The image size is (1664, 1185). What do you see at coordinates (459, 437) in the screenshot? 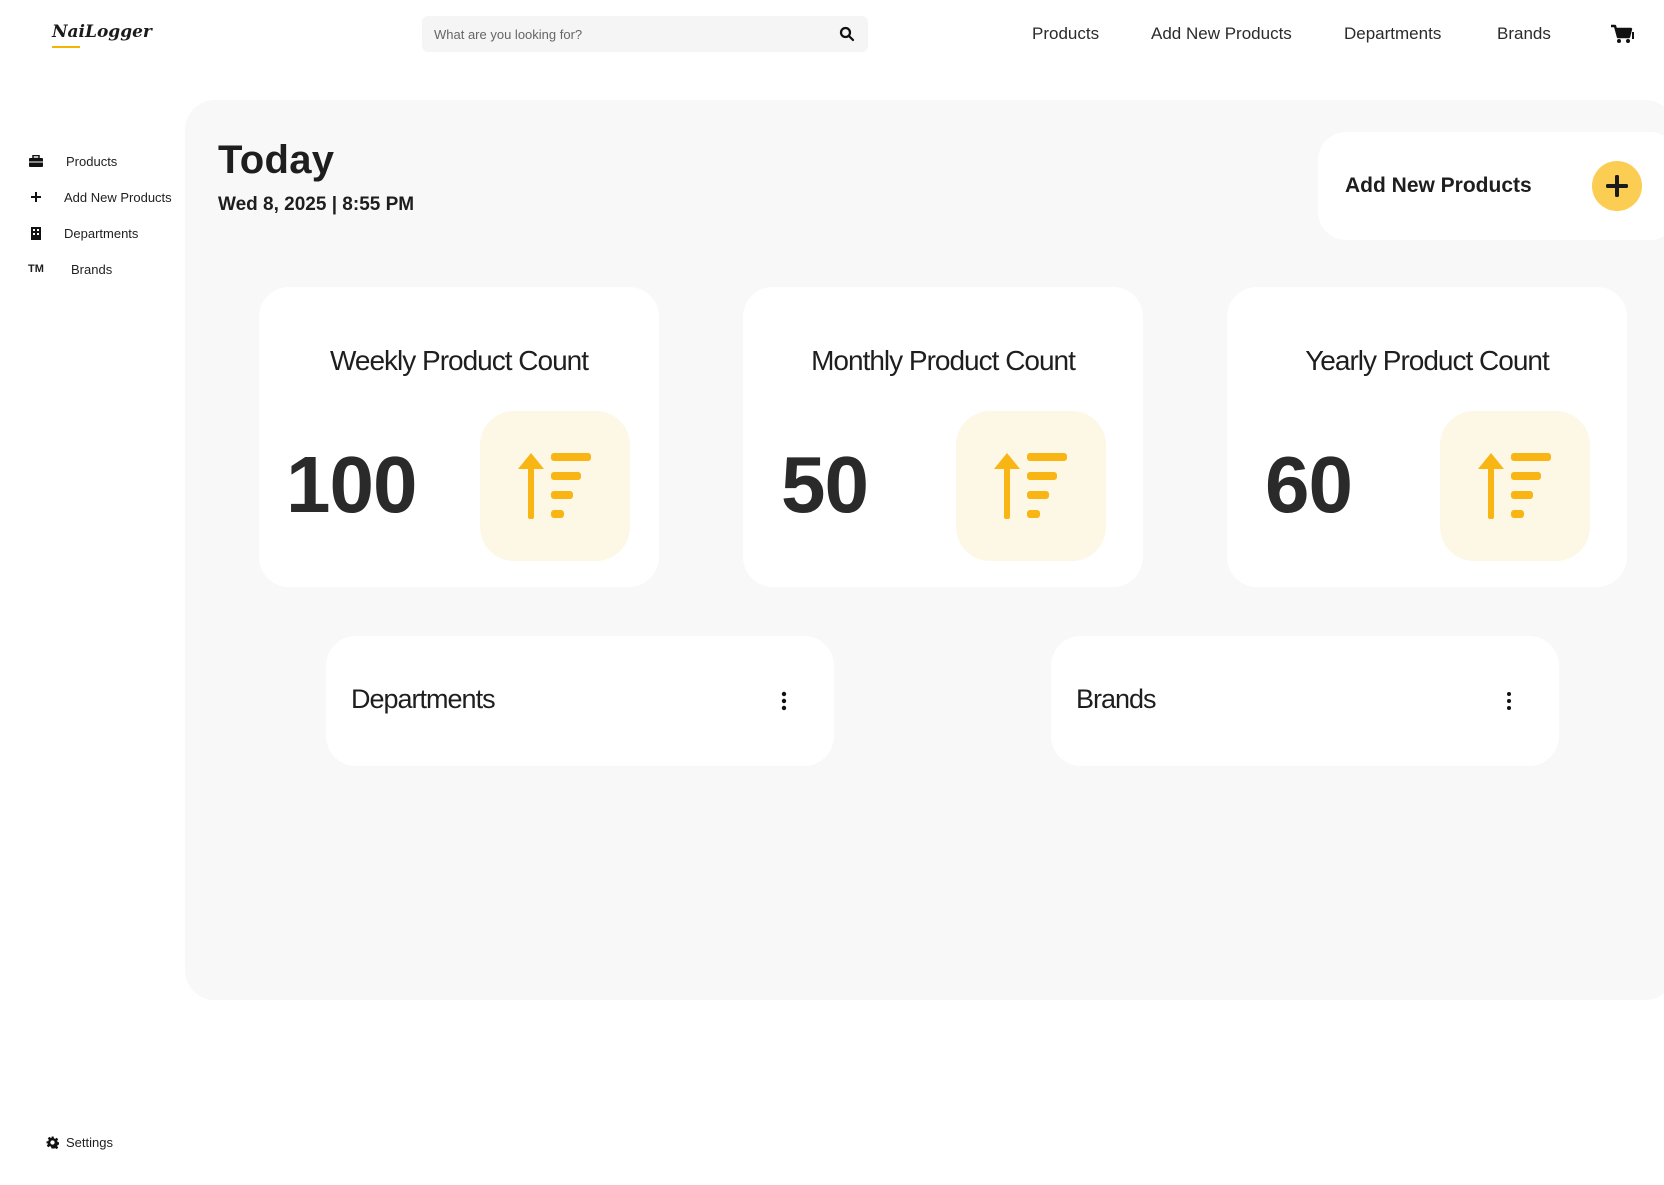
I see `weekly-count-card: Weekly Product Count 100` at bounding box center [459, 437].